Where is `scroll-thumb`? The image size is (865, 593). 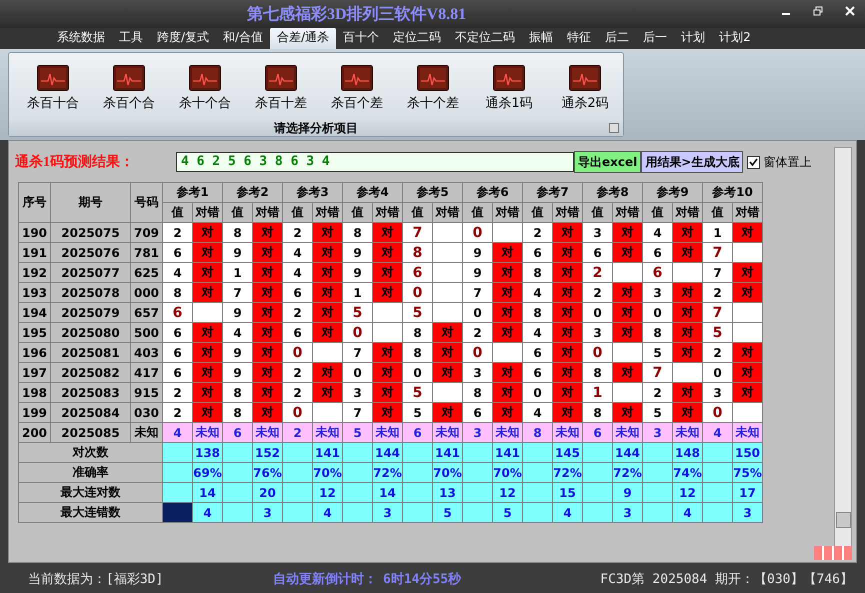 scroll-thumb is located at coordinates (843, 520).